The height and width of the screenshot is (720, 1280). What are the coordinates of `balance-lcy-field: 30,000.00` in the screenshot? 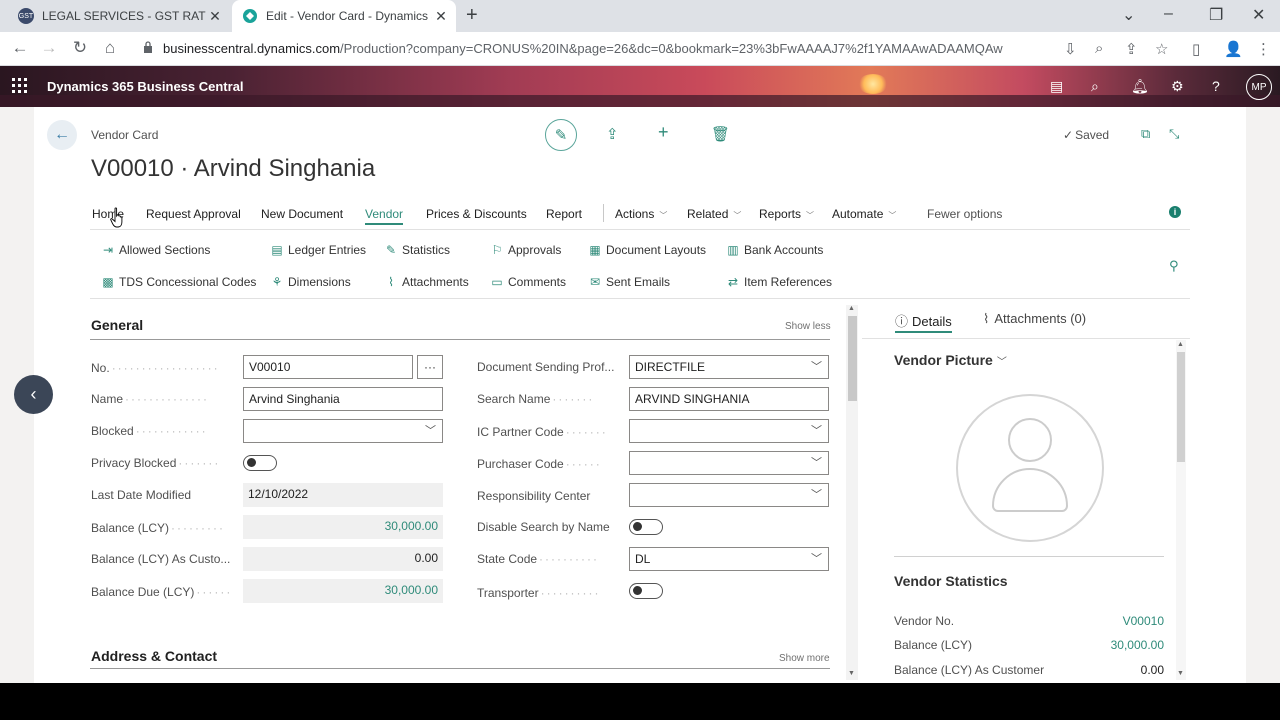 It's located at (343, 527).